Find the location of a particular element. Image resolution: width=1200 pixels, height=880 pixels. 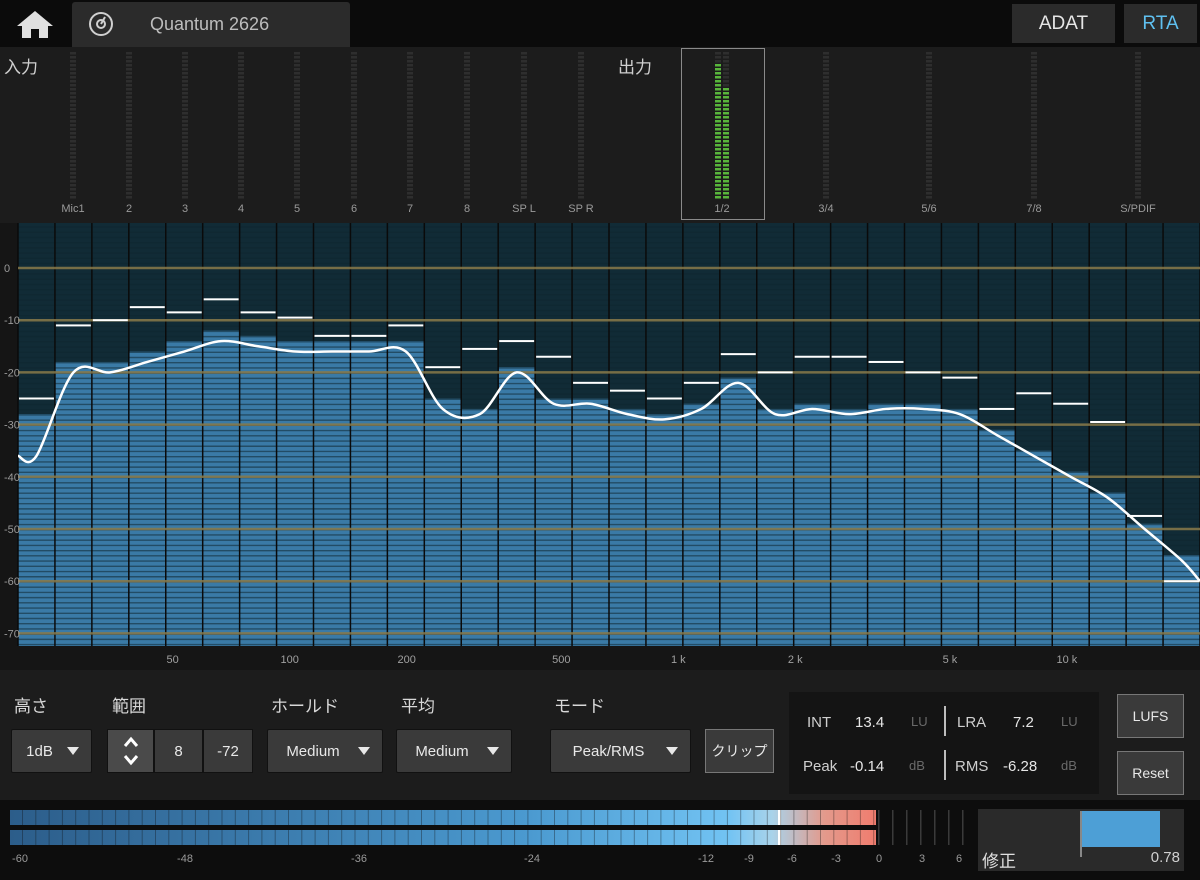

level-scale-label: 6 is located at coordinates (959, 859).